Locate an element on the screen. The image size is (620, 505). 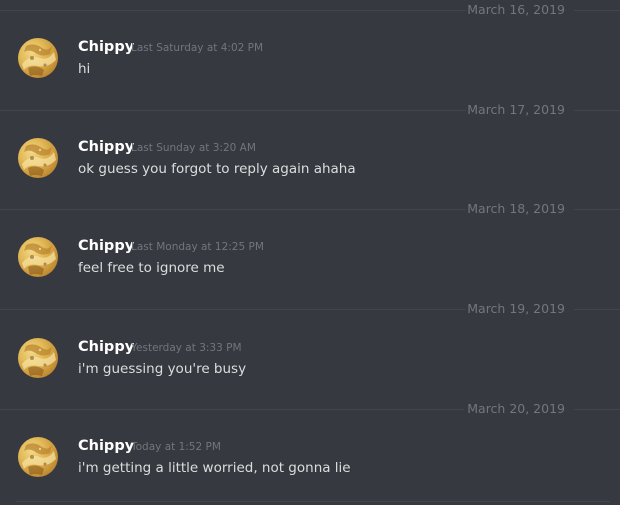
message-text: ok guess you forgot to reply again ahaha is located at coordinates (217, 169).